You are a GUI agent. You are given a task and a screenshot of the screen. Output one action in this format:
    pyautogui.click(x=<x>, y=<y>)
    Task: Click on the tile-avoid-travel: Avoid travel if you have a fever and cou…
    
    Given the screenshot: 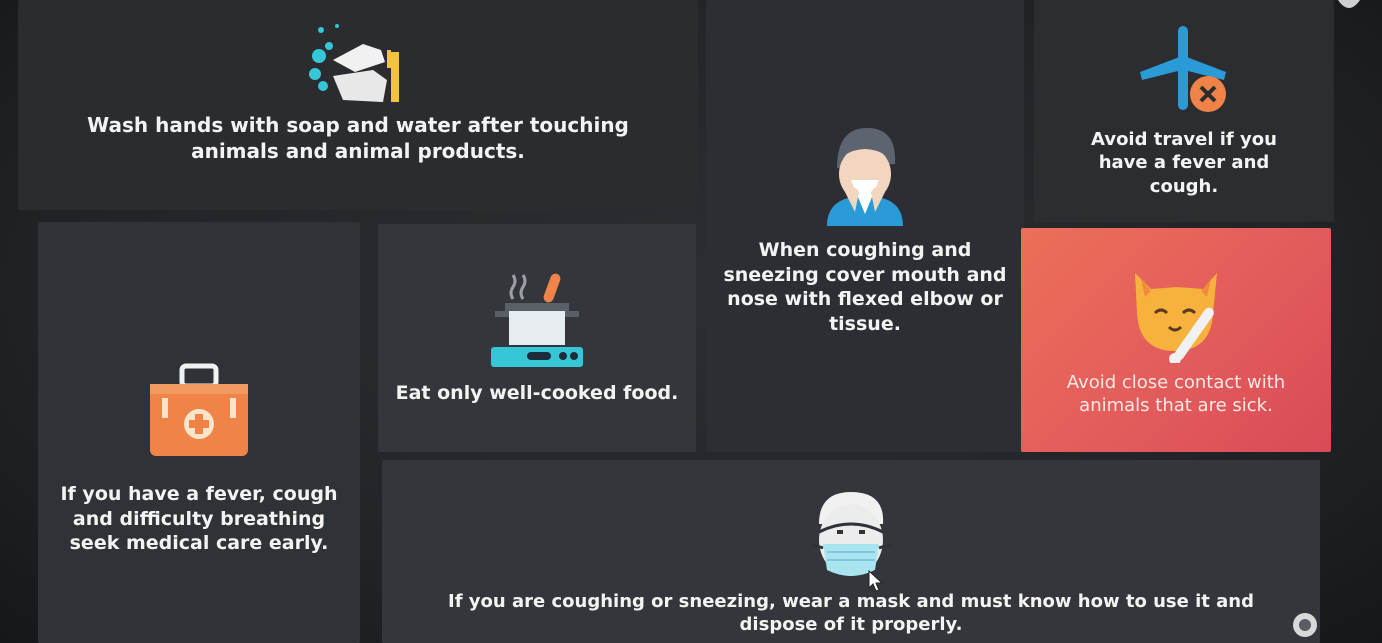 What is the action you would take?
    pyautogui.click(x=1184, y=111)
    